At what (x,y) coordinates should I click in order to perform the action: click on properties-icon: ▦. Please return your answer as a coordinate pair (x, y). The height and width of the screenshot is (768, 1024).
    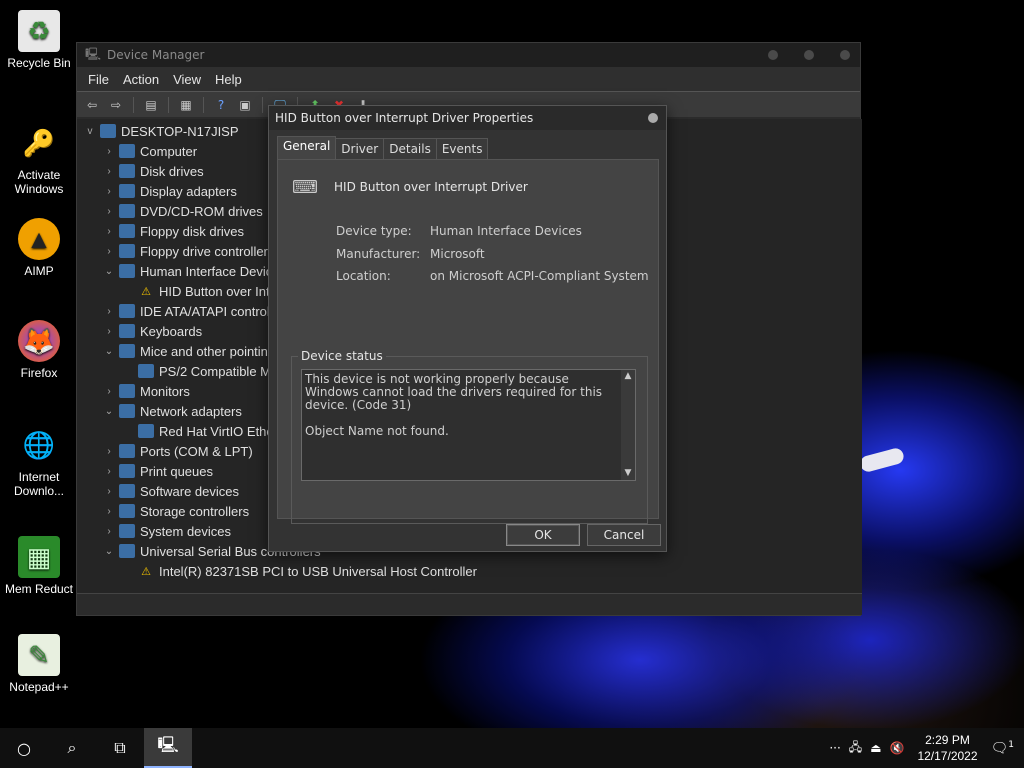
    Looking at the image, I should click on (186, 105).